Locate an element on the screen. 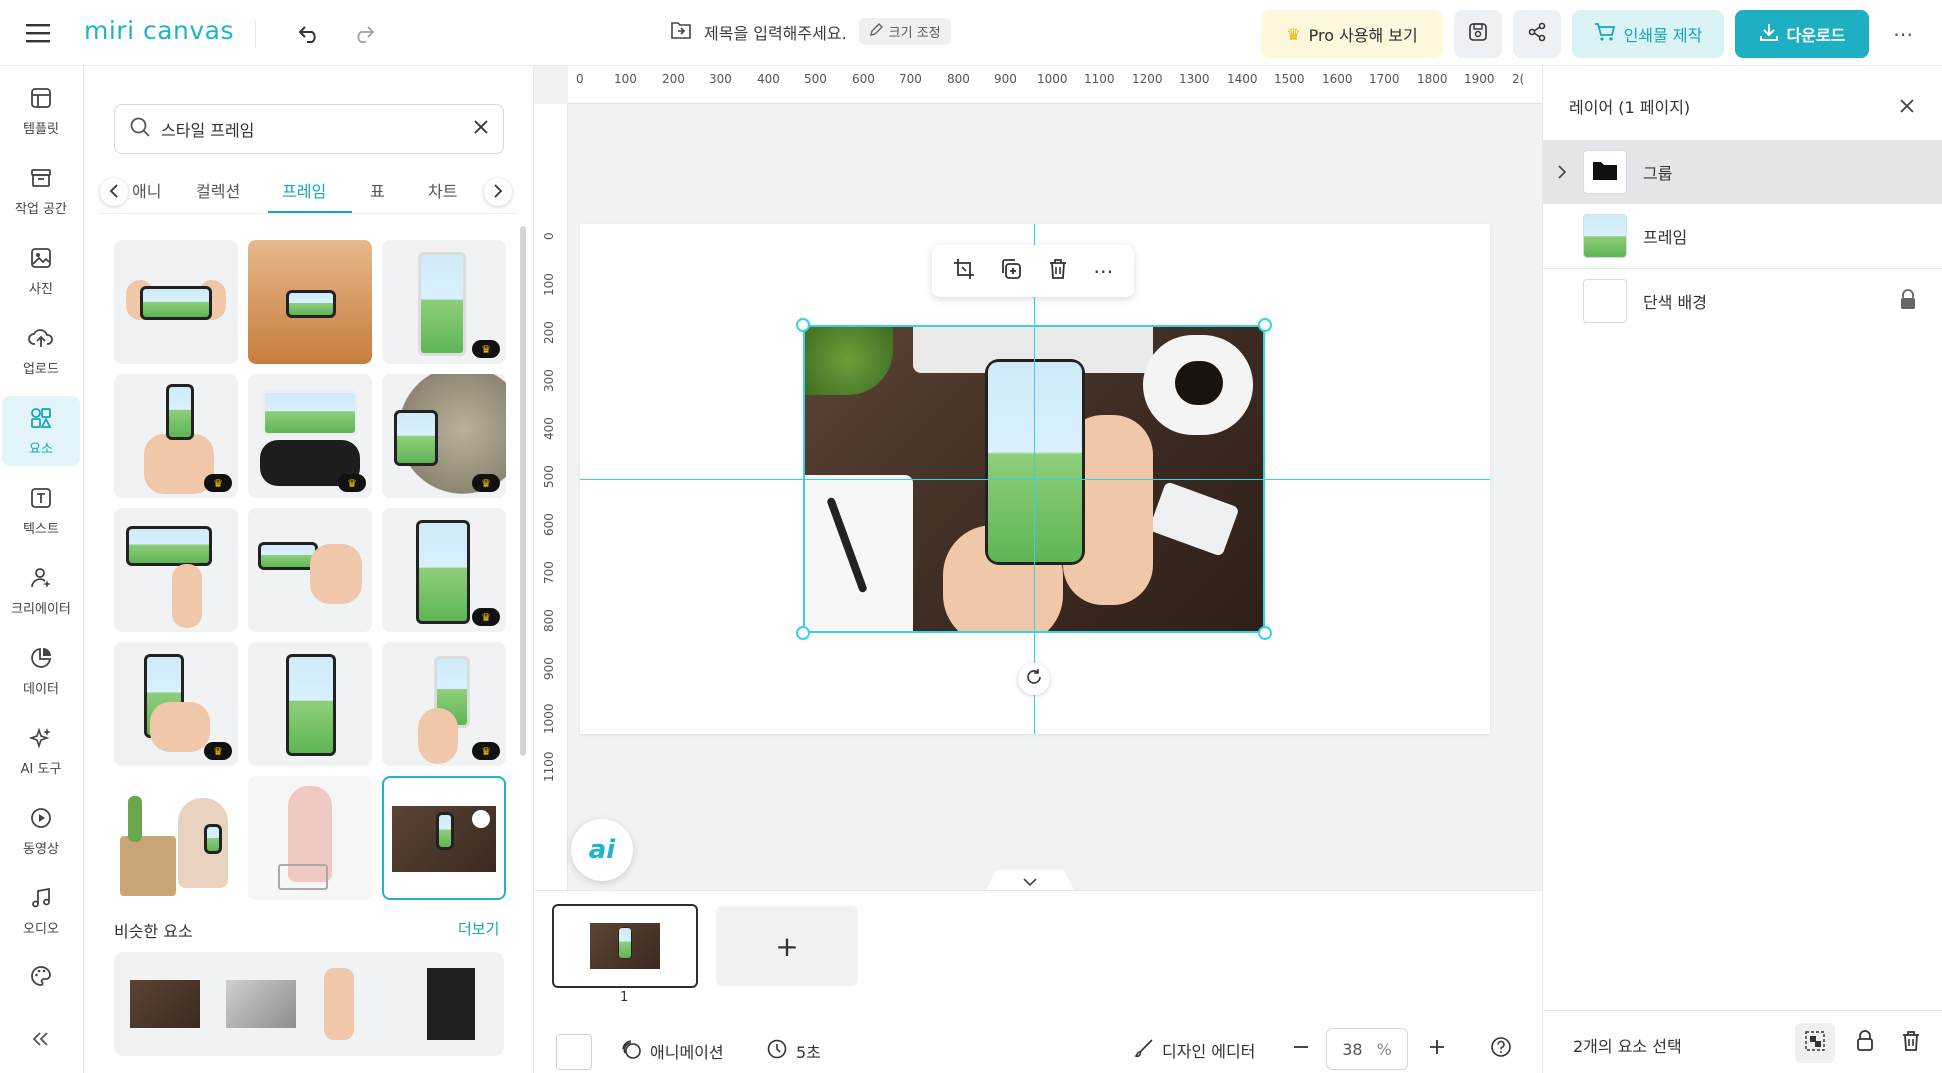  workspace-icon is located at coordinates (41, 180).